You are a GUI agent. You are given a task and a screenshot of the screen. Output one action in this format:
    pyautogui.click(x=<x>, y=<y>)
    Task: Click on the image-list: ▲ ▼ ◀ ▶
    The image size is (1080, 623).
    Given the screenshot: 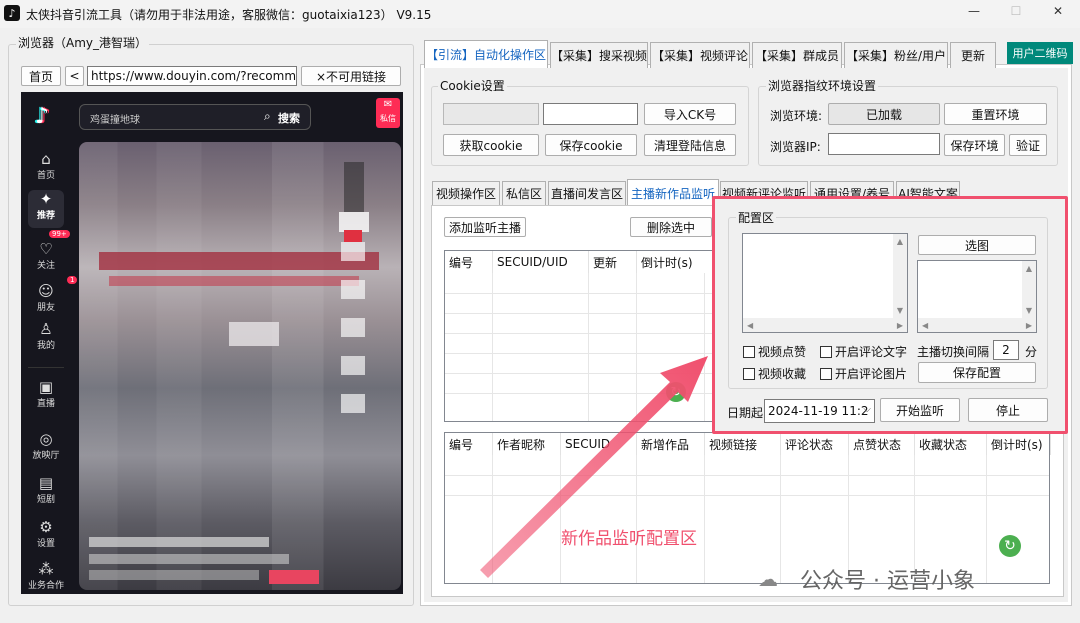 What is the action you would take?
    pyautogui.click(x=977, y=296)
    